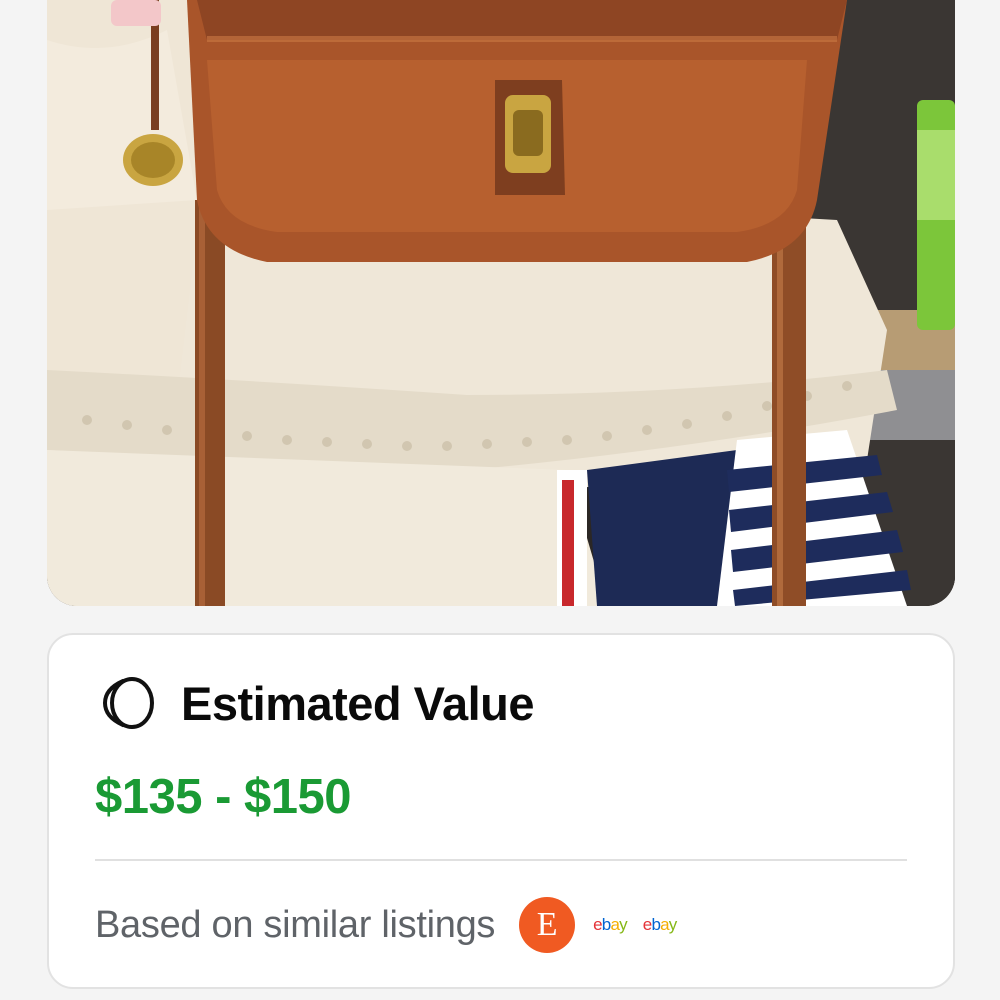 This screenshot has width=1000, height=1000. I want to click on card-header: Estimated Value, so click(318, 703).